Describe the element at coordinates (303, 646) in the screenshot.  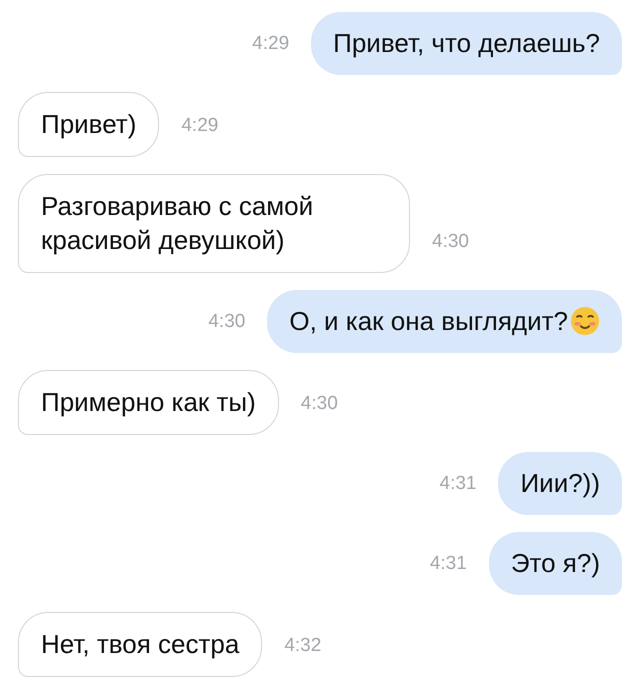
I see `message-time: 4:32` at that location.